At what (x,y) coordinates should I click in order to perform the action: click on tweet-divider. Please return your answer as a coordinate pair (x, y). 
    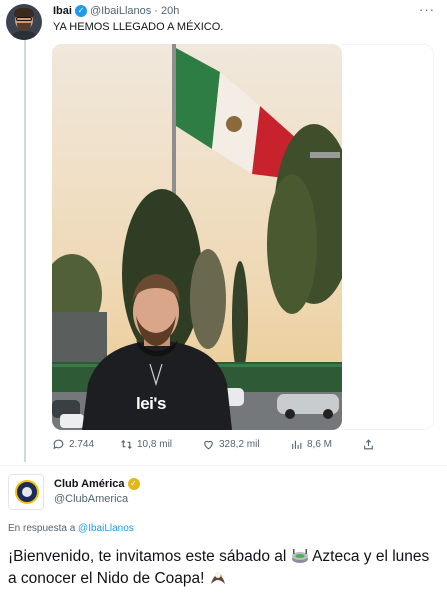
    Looking at the image, I should click on (223, 465).